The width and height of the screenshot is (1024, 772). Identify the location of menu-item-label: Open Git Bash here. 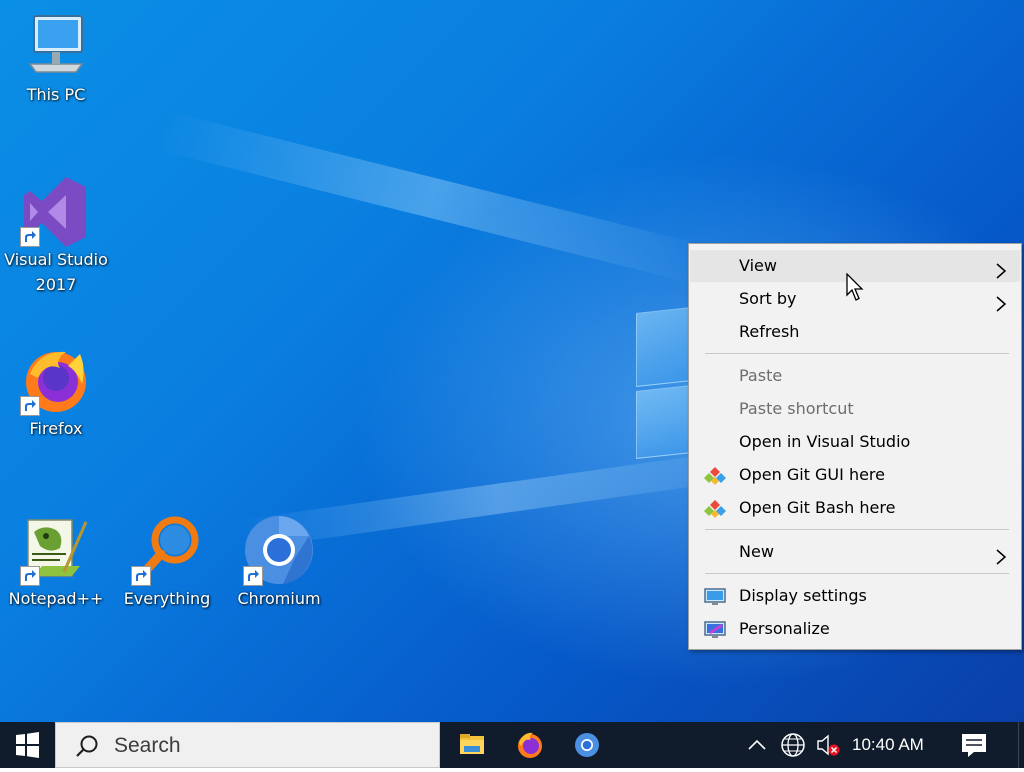
(817, 507).